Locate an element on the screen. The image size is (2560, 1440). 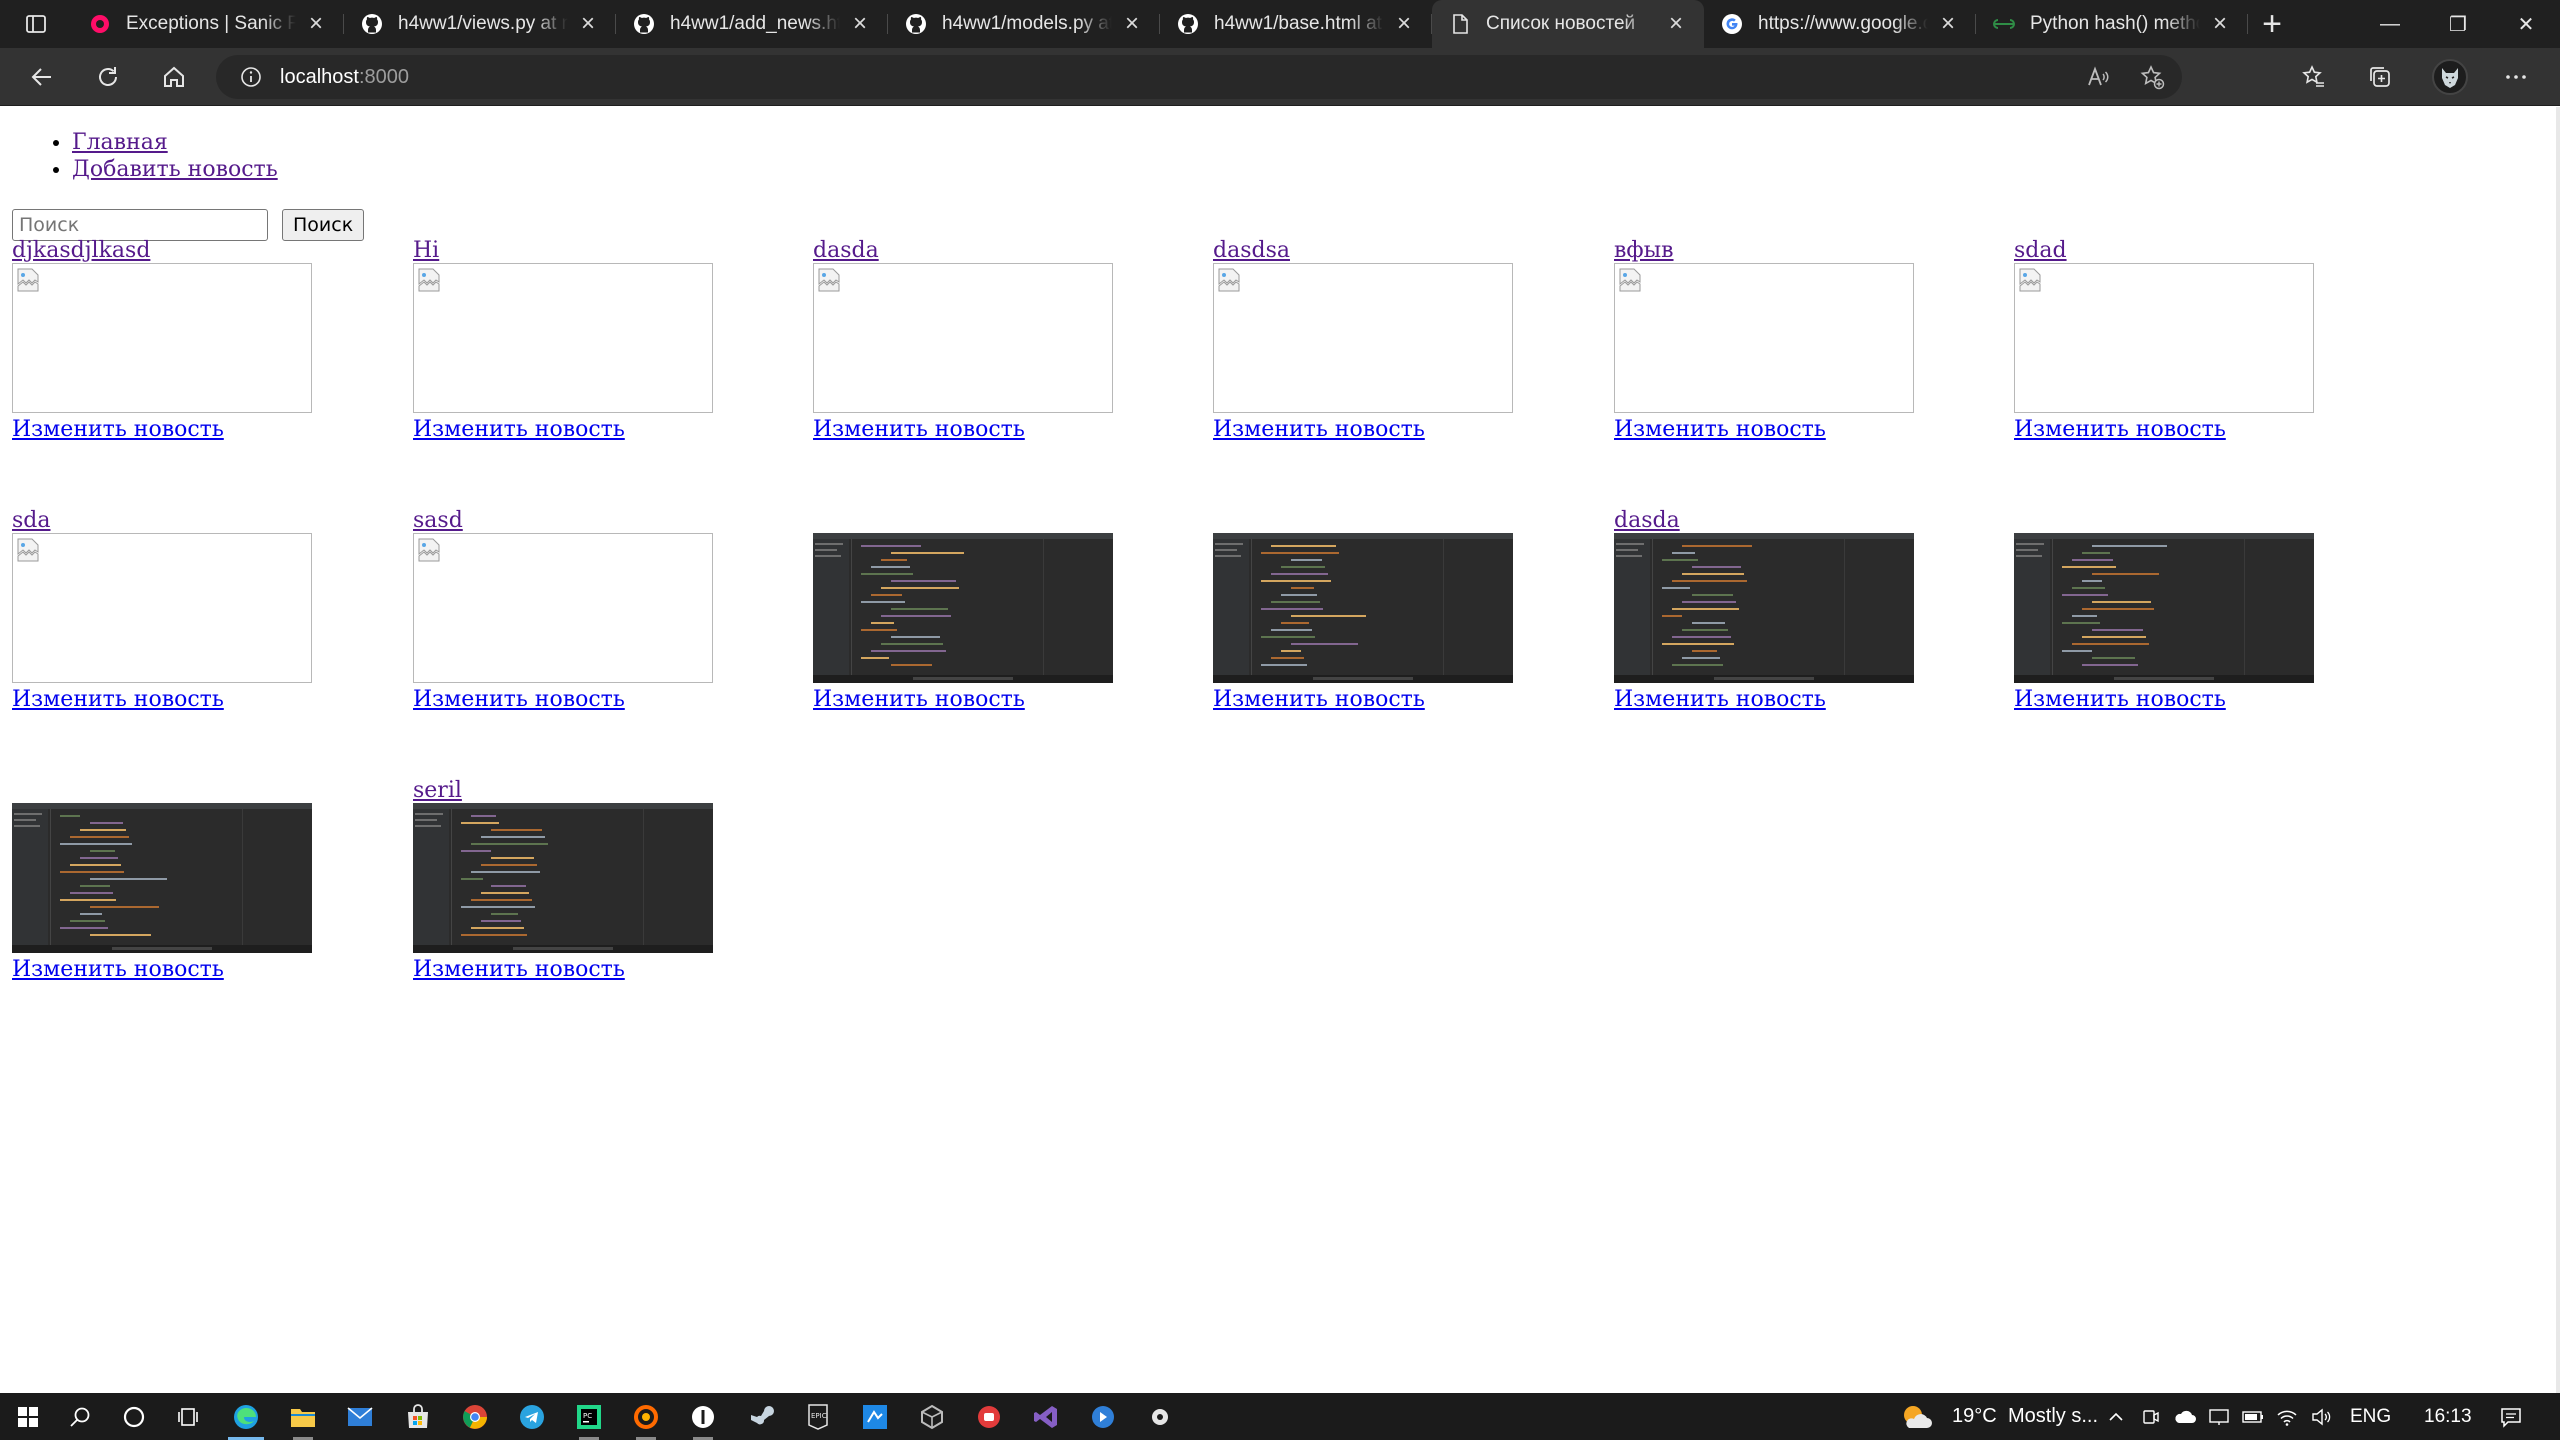
weather-temp: 19°C is located at coordinates (1974, 1416).